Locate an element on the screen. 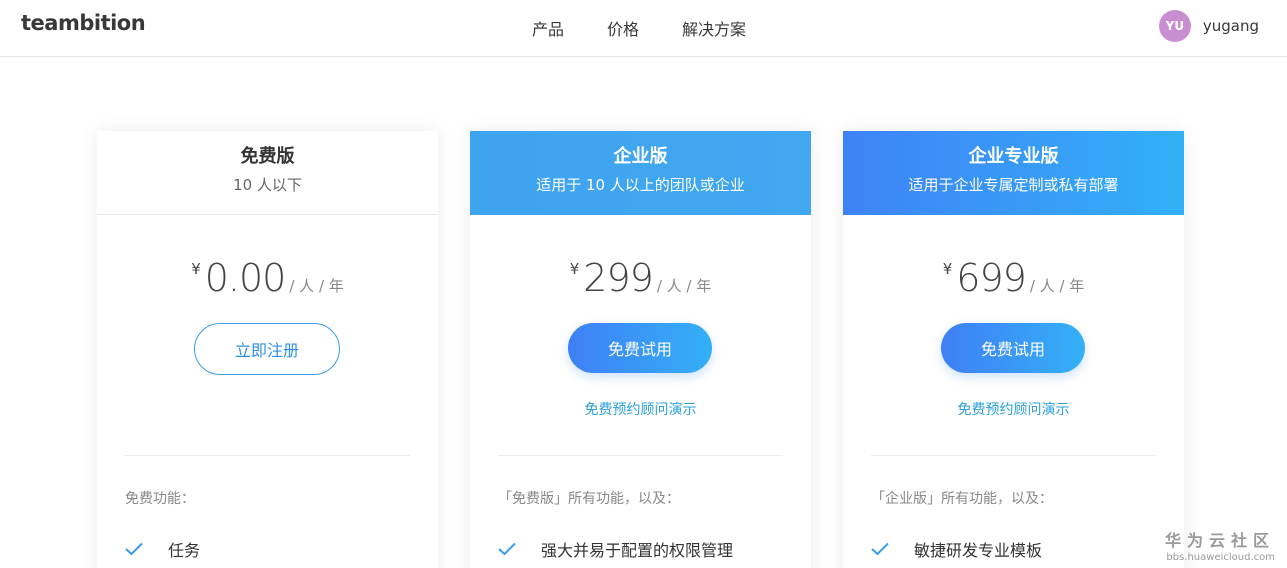 Image resolution: width=1287 pixels, height=568 pixels. username: yugang is located at coordinates (1231, 26).